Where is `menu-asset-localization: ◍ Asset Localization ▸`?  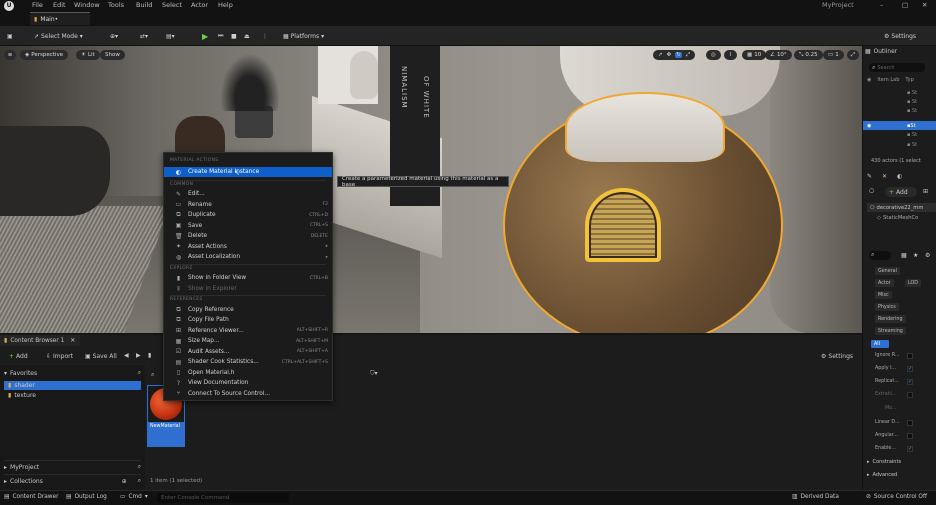 menu-asset-localization: ◍ Asset Localization ▸ is located at coordinates (248, 257).